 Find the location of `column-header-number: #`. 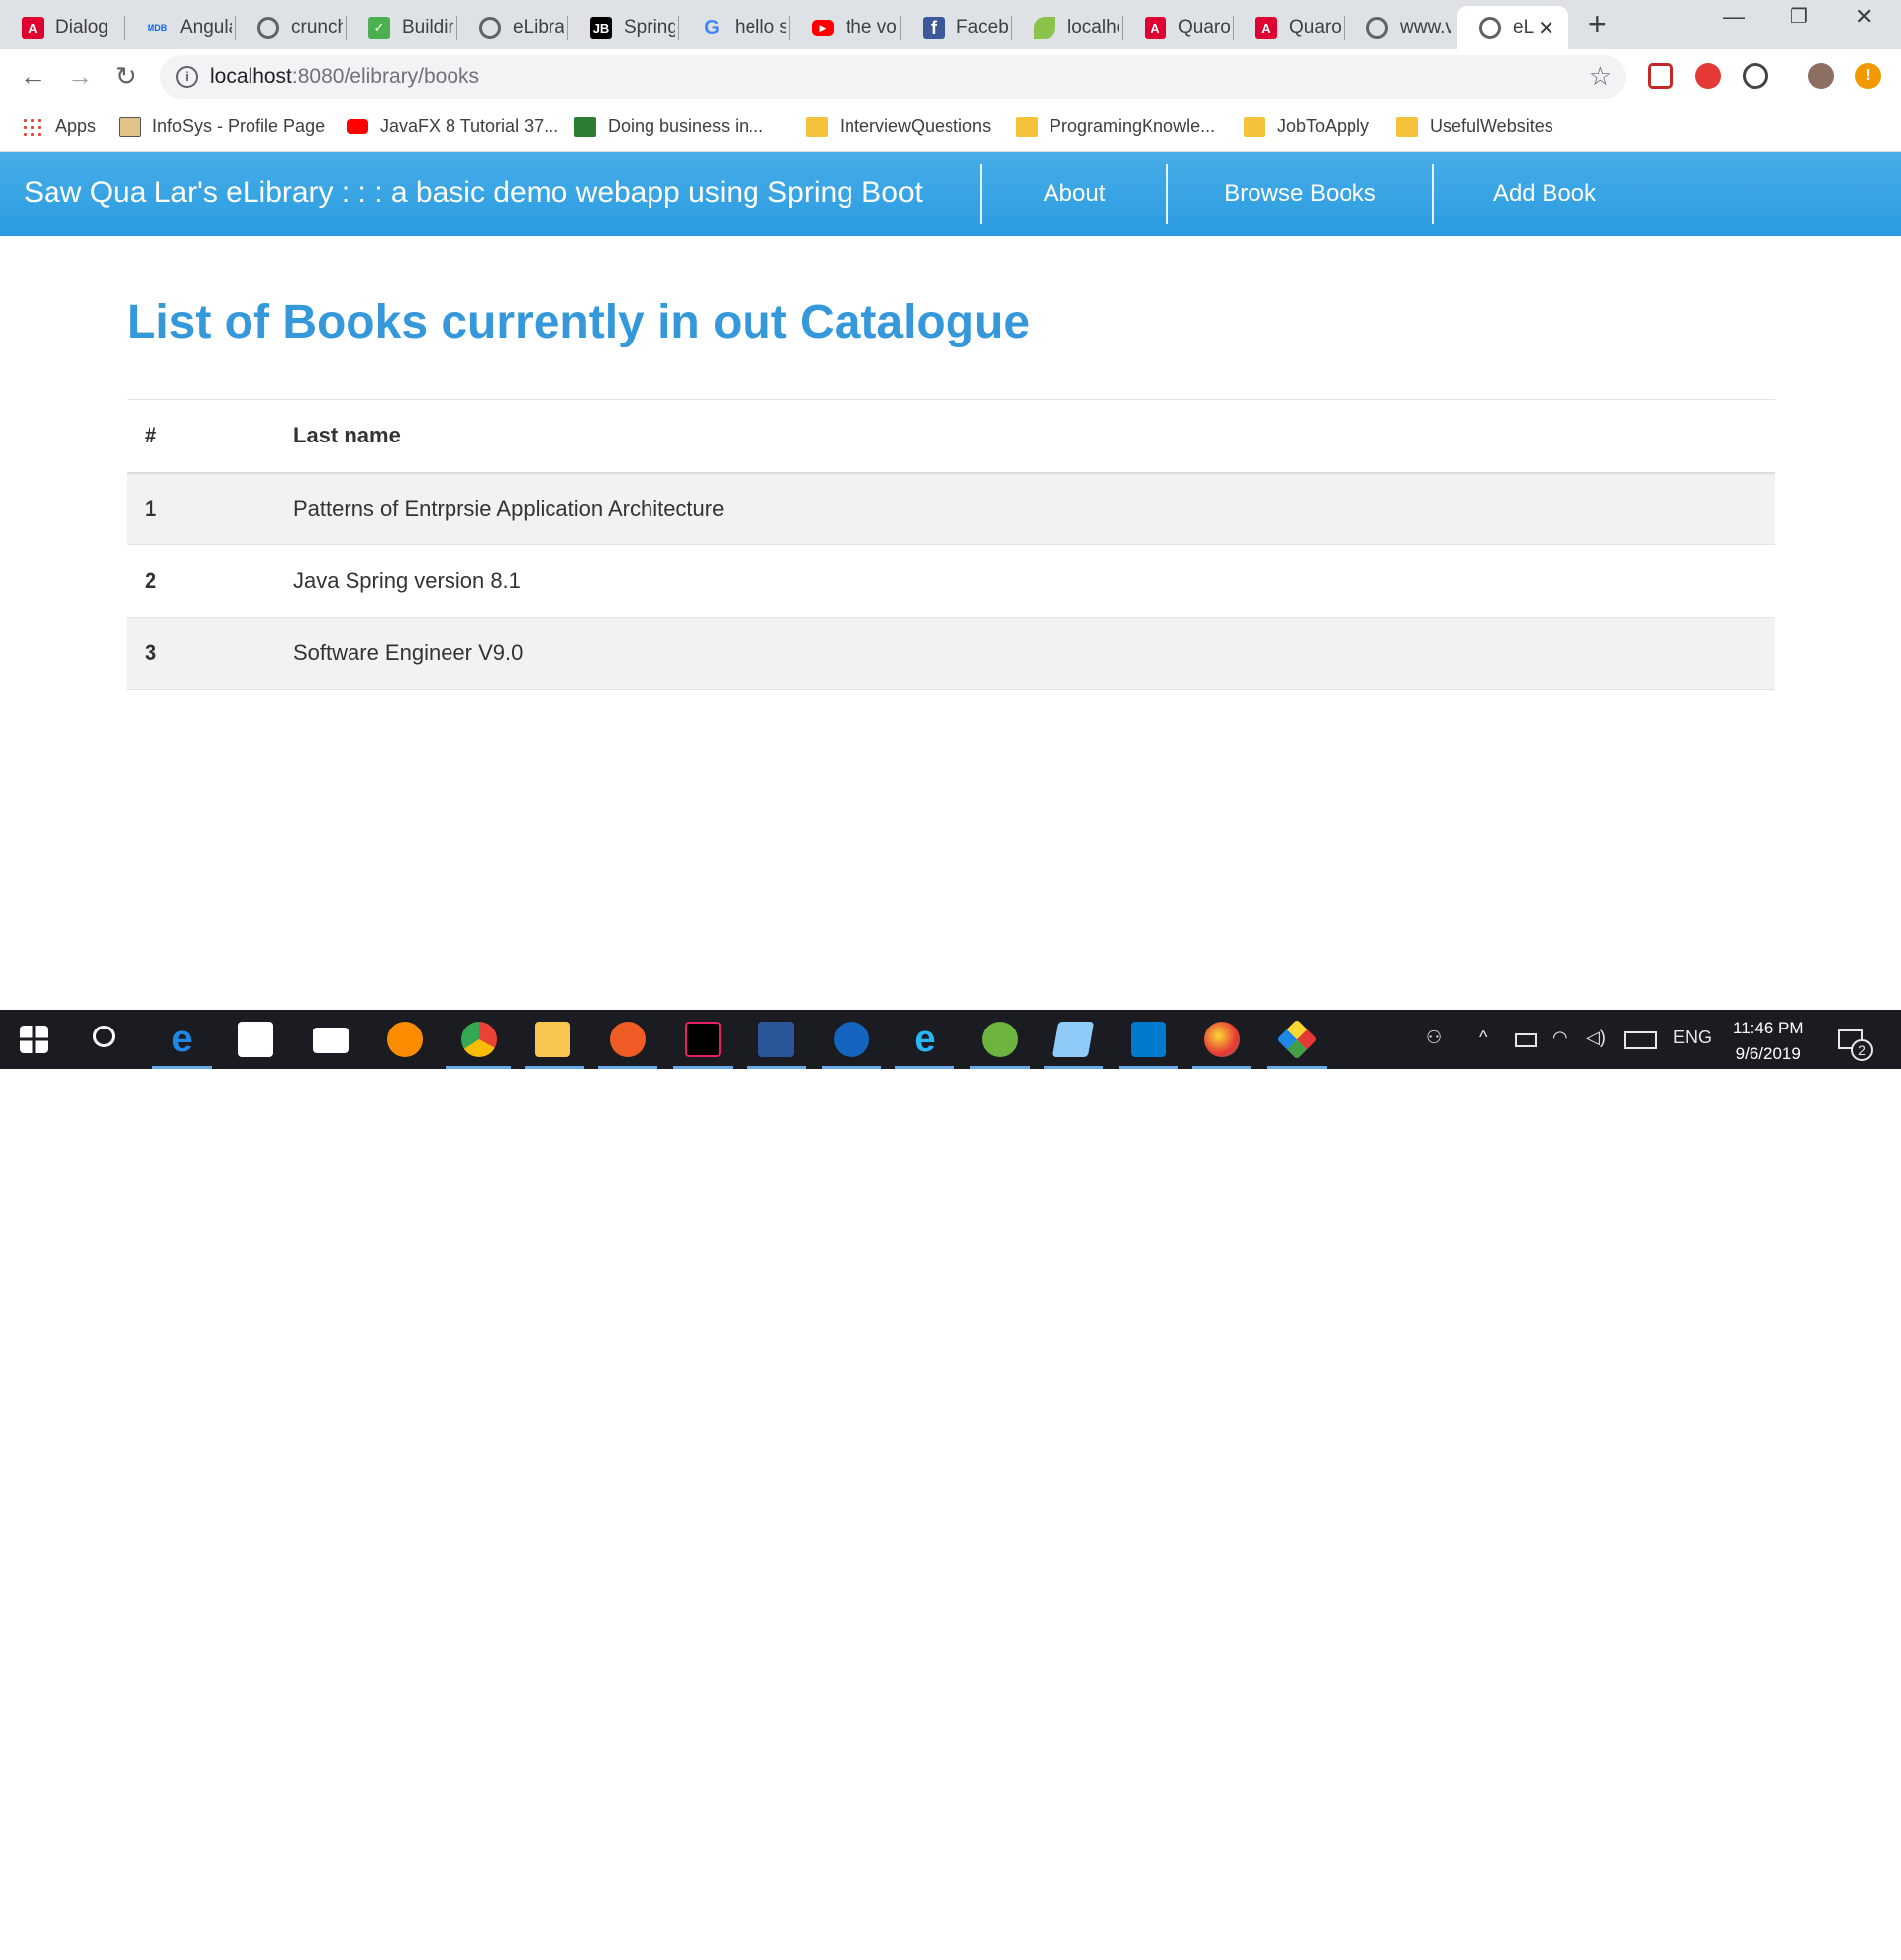

column-header-number: # is located at coordinates (210, 436).